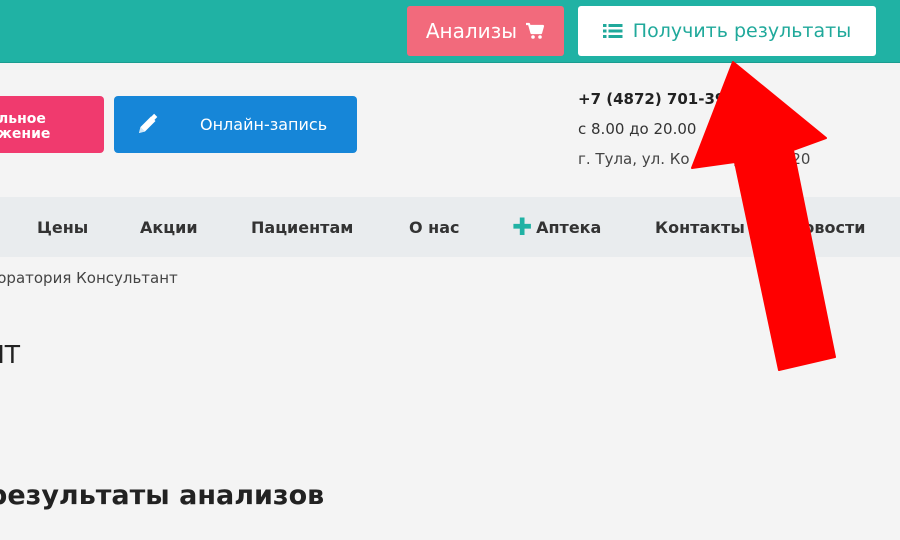  Describe the element at coordinates (522, 227) in the screenshot. I see `plus-icon: ✚` at that location.